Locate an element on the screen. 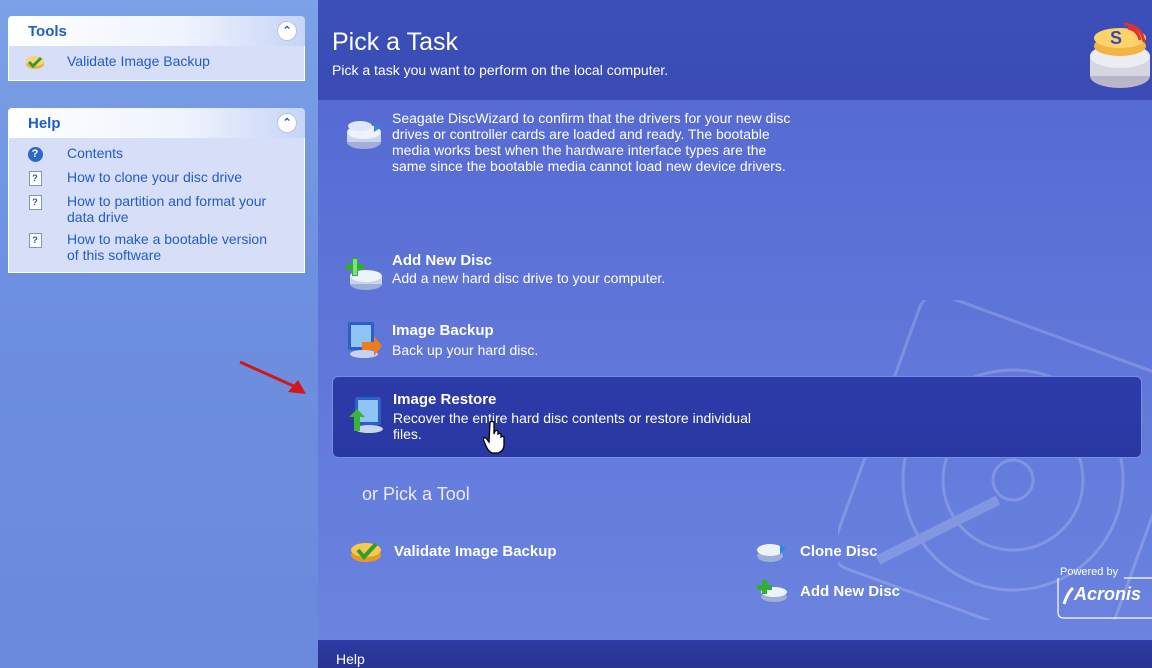 This screenshot has width=1152, height=668. help-icon: ? is located at coordinates (35, 154).